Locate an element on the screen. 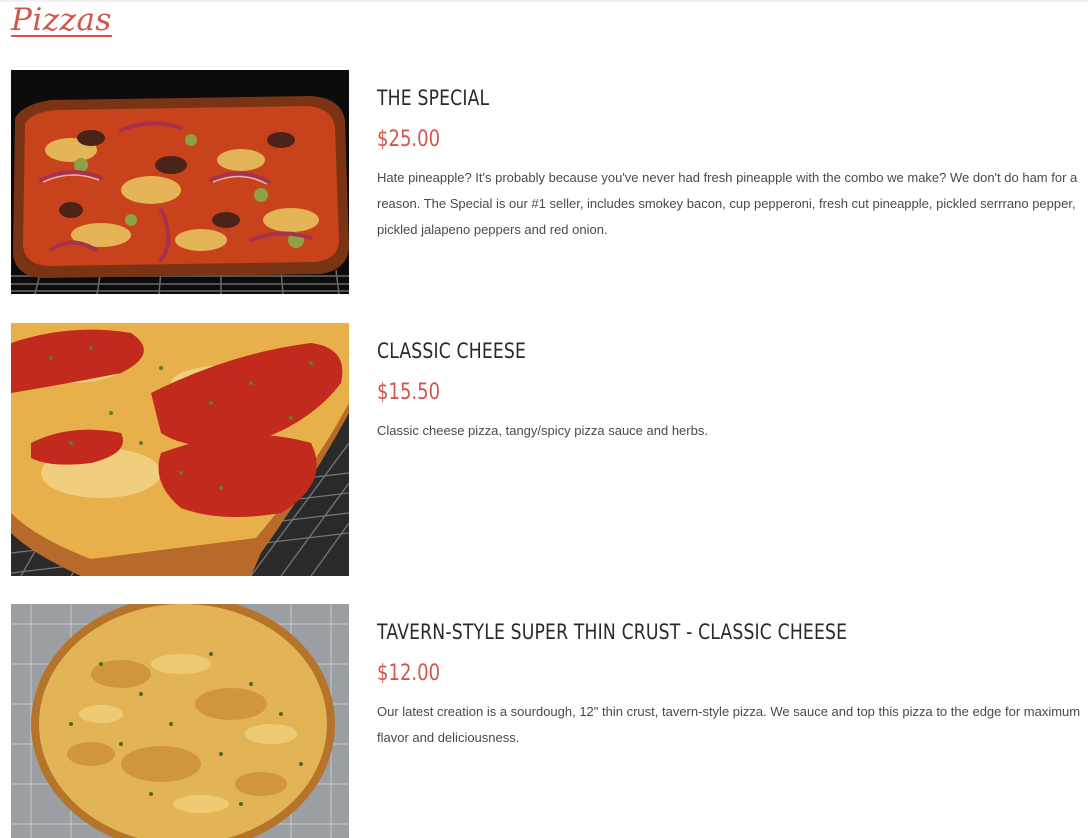 The image size is (1088, 838). pizza-photo-classic-cheese is located at coordinates (180, 449).